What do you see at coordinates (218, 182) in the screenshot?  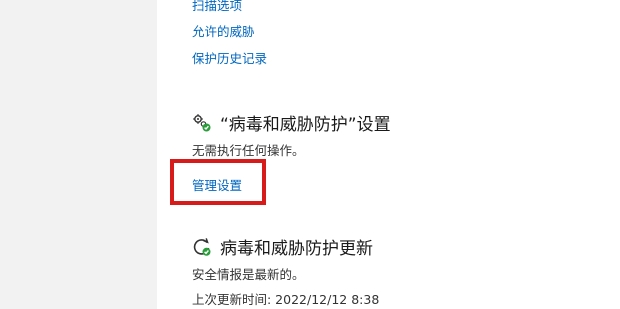 I see `highlight-annotation-box` at bounding box center [218, 182].